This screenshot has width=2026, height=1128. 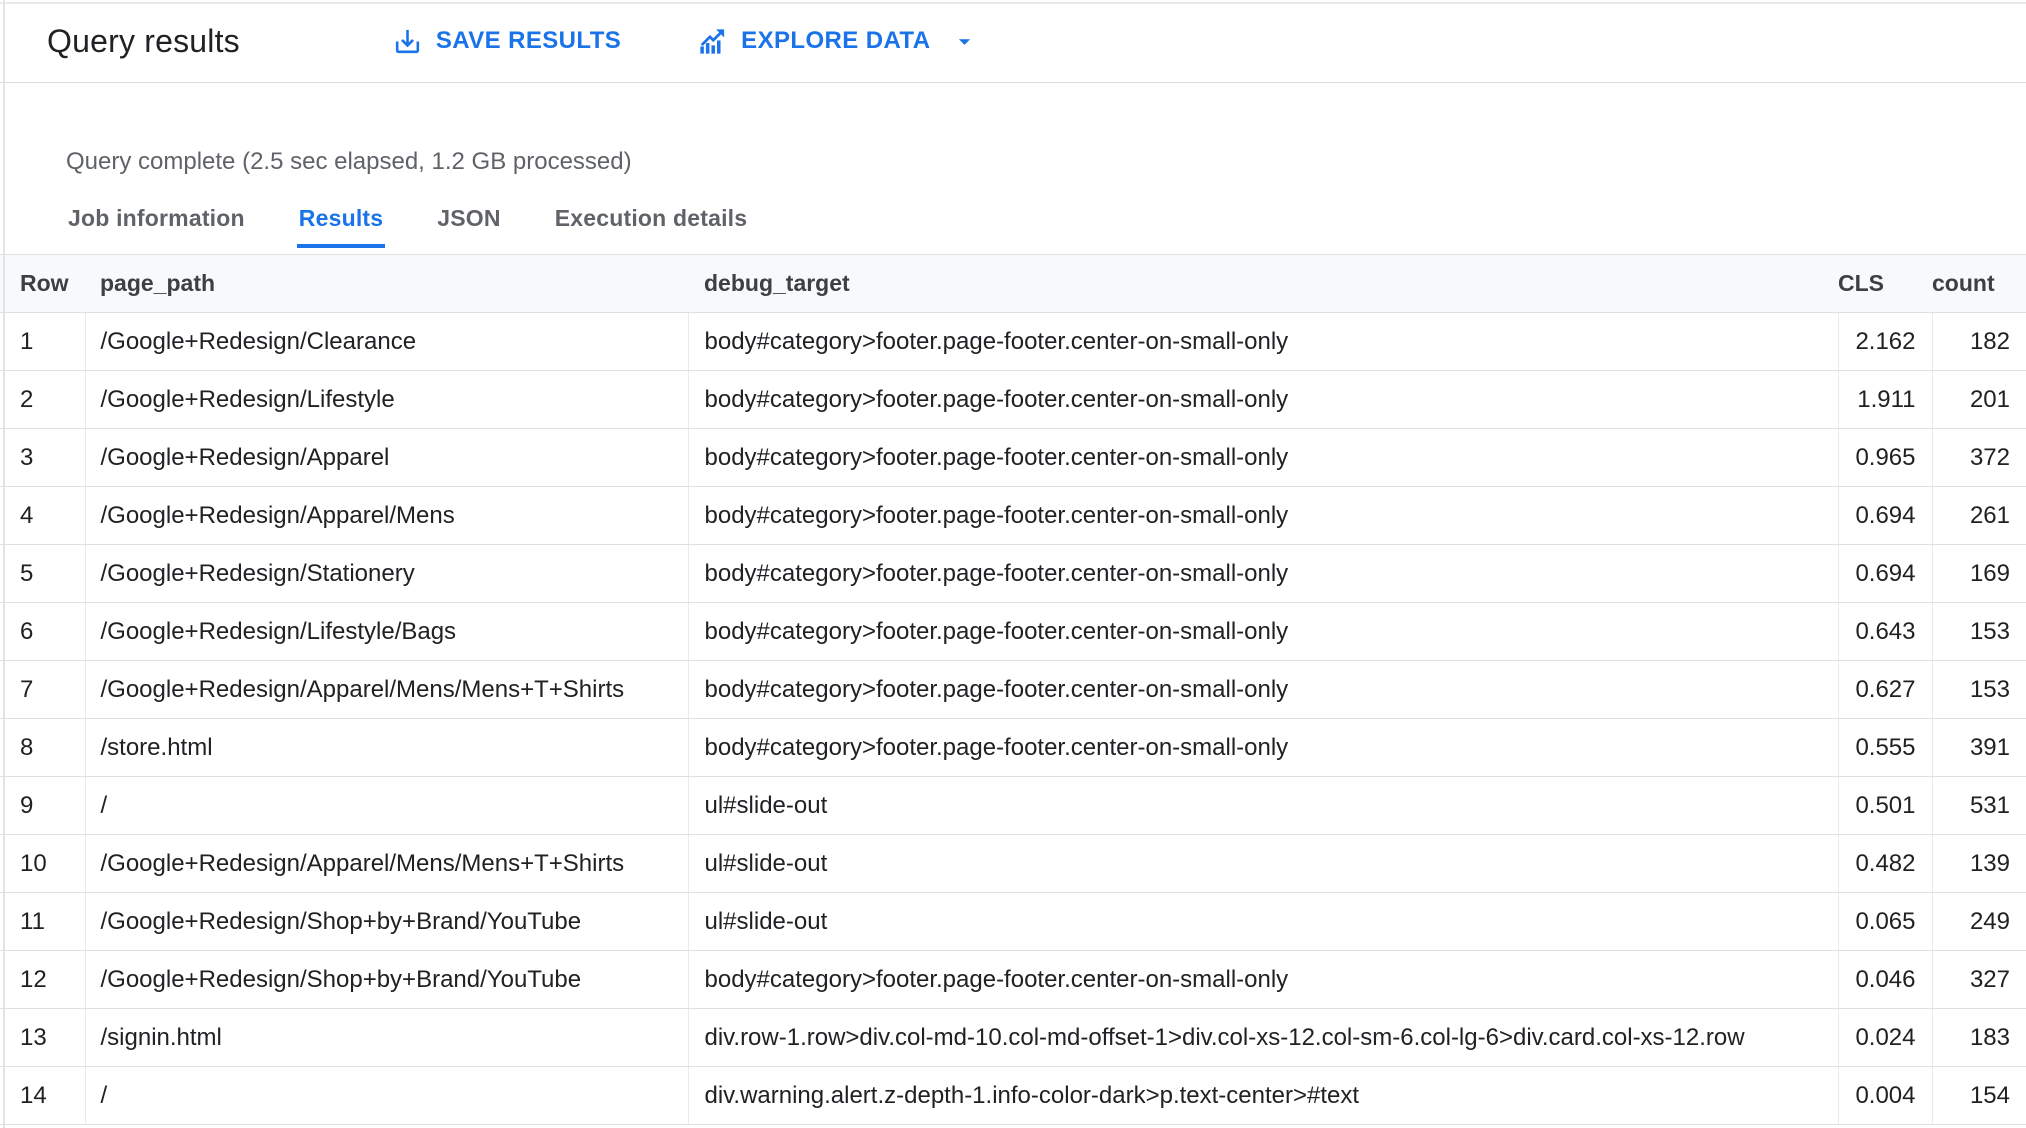 I want to click on tab-results: Results, so click(x=341, y=226).